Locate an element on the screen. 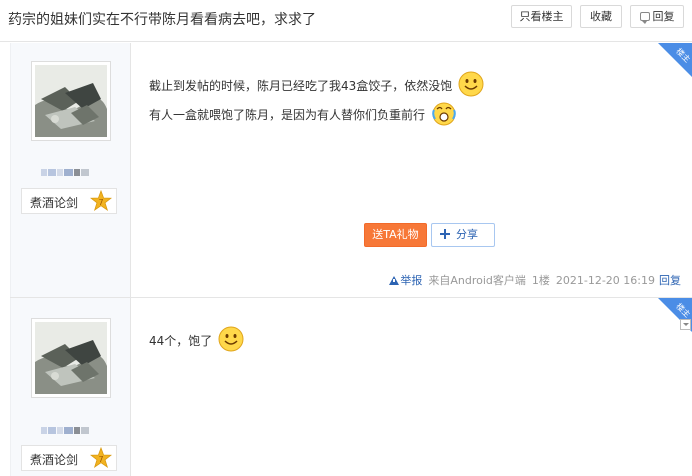  post-text-line: 44个，饱了 is located at coordinates (196, 339).